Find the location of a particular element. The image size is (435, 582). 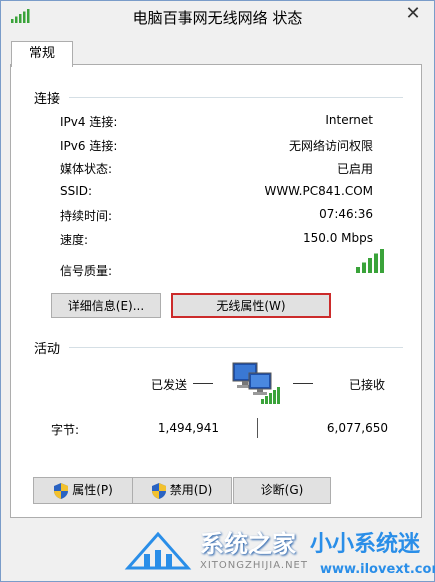

disable-button-label: 禁用(D) is located at coordinates (191, 490).